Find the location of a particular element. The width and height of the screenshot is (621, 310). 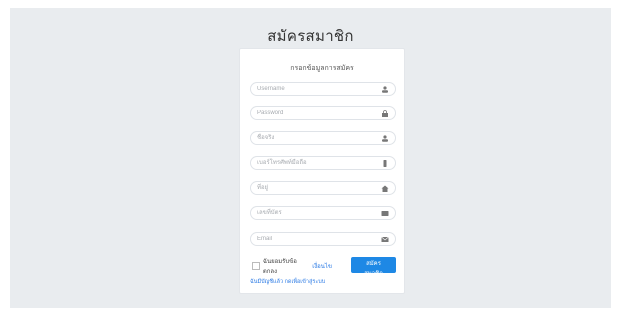

agree-text: ฉันยอมรับข้อตกลง is located at coordinates (279, 267).